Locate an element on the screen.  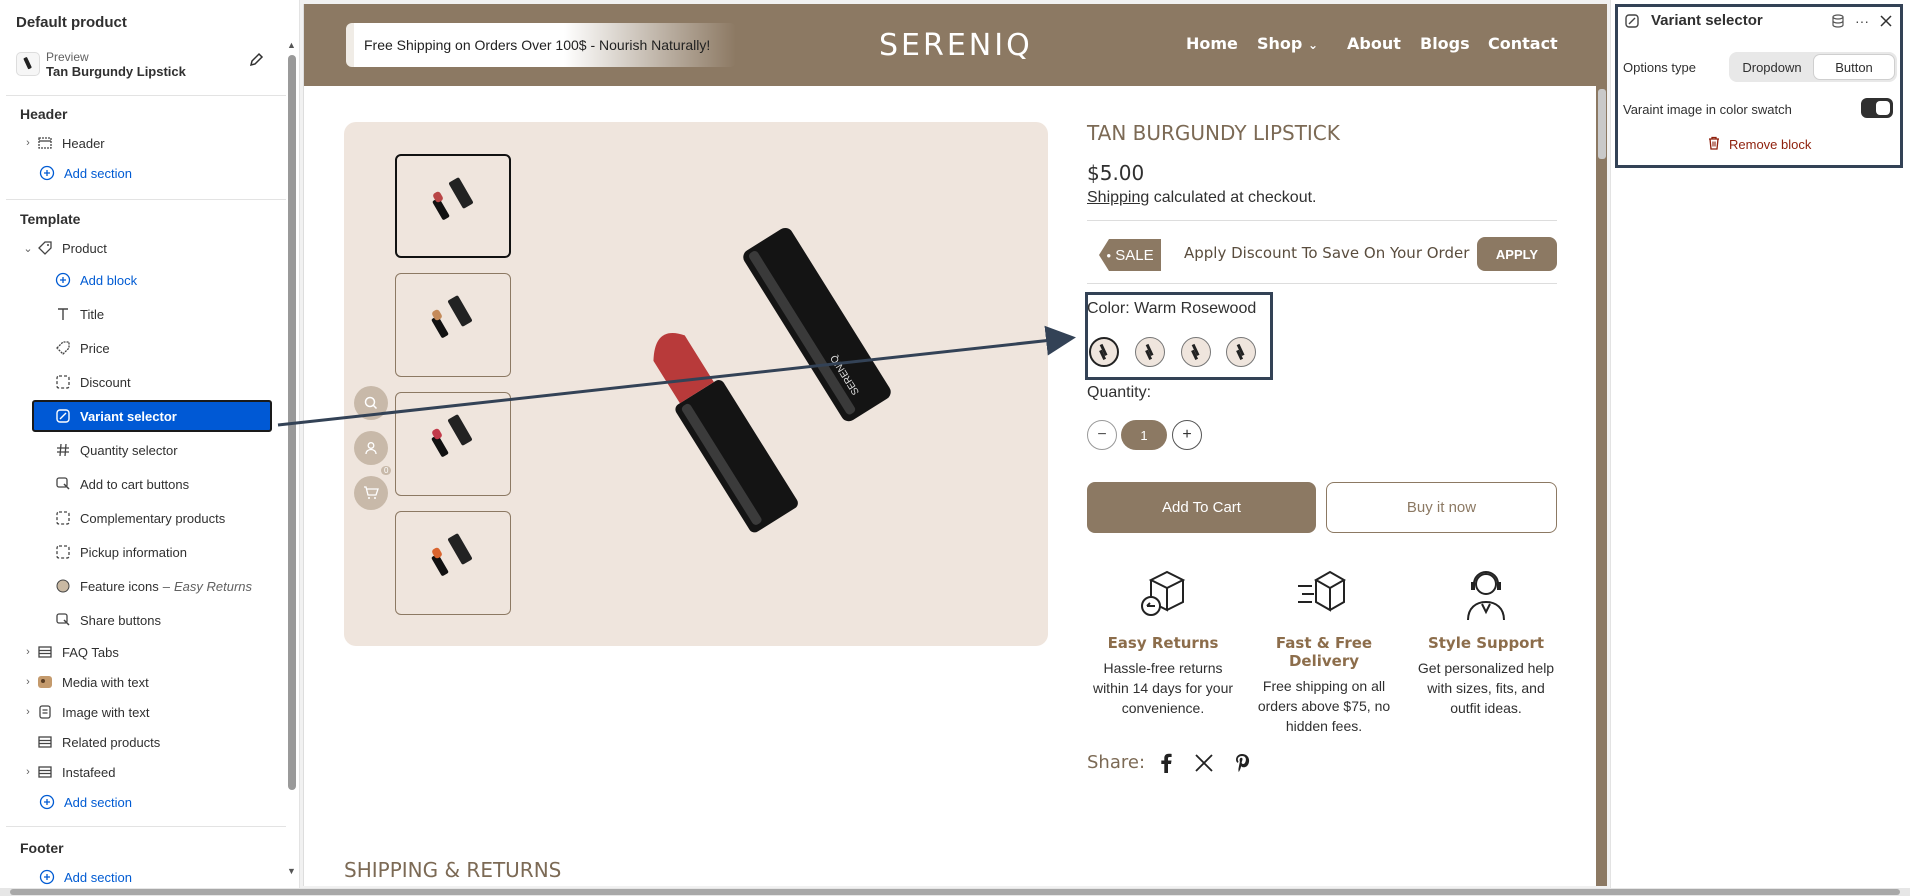
block-price: Price is located at coordinates (82, 348).